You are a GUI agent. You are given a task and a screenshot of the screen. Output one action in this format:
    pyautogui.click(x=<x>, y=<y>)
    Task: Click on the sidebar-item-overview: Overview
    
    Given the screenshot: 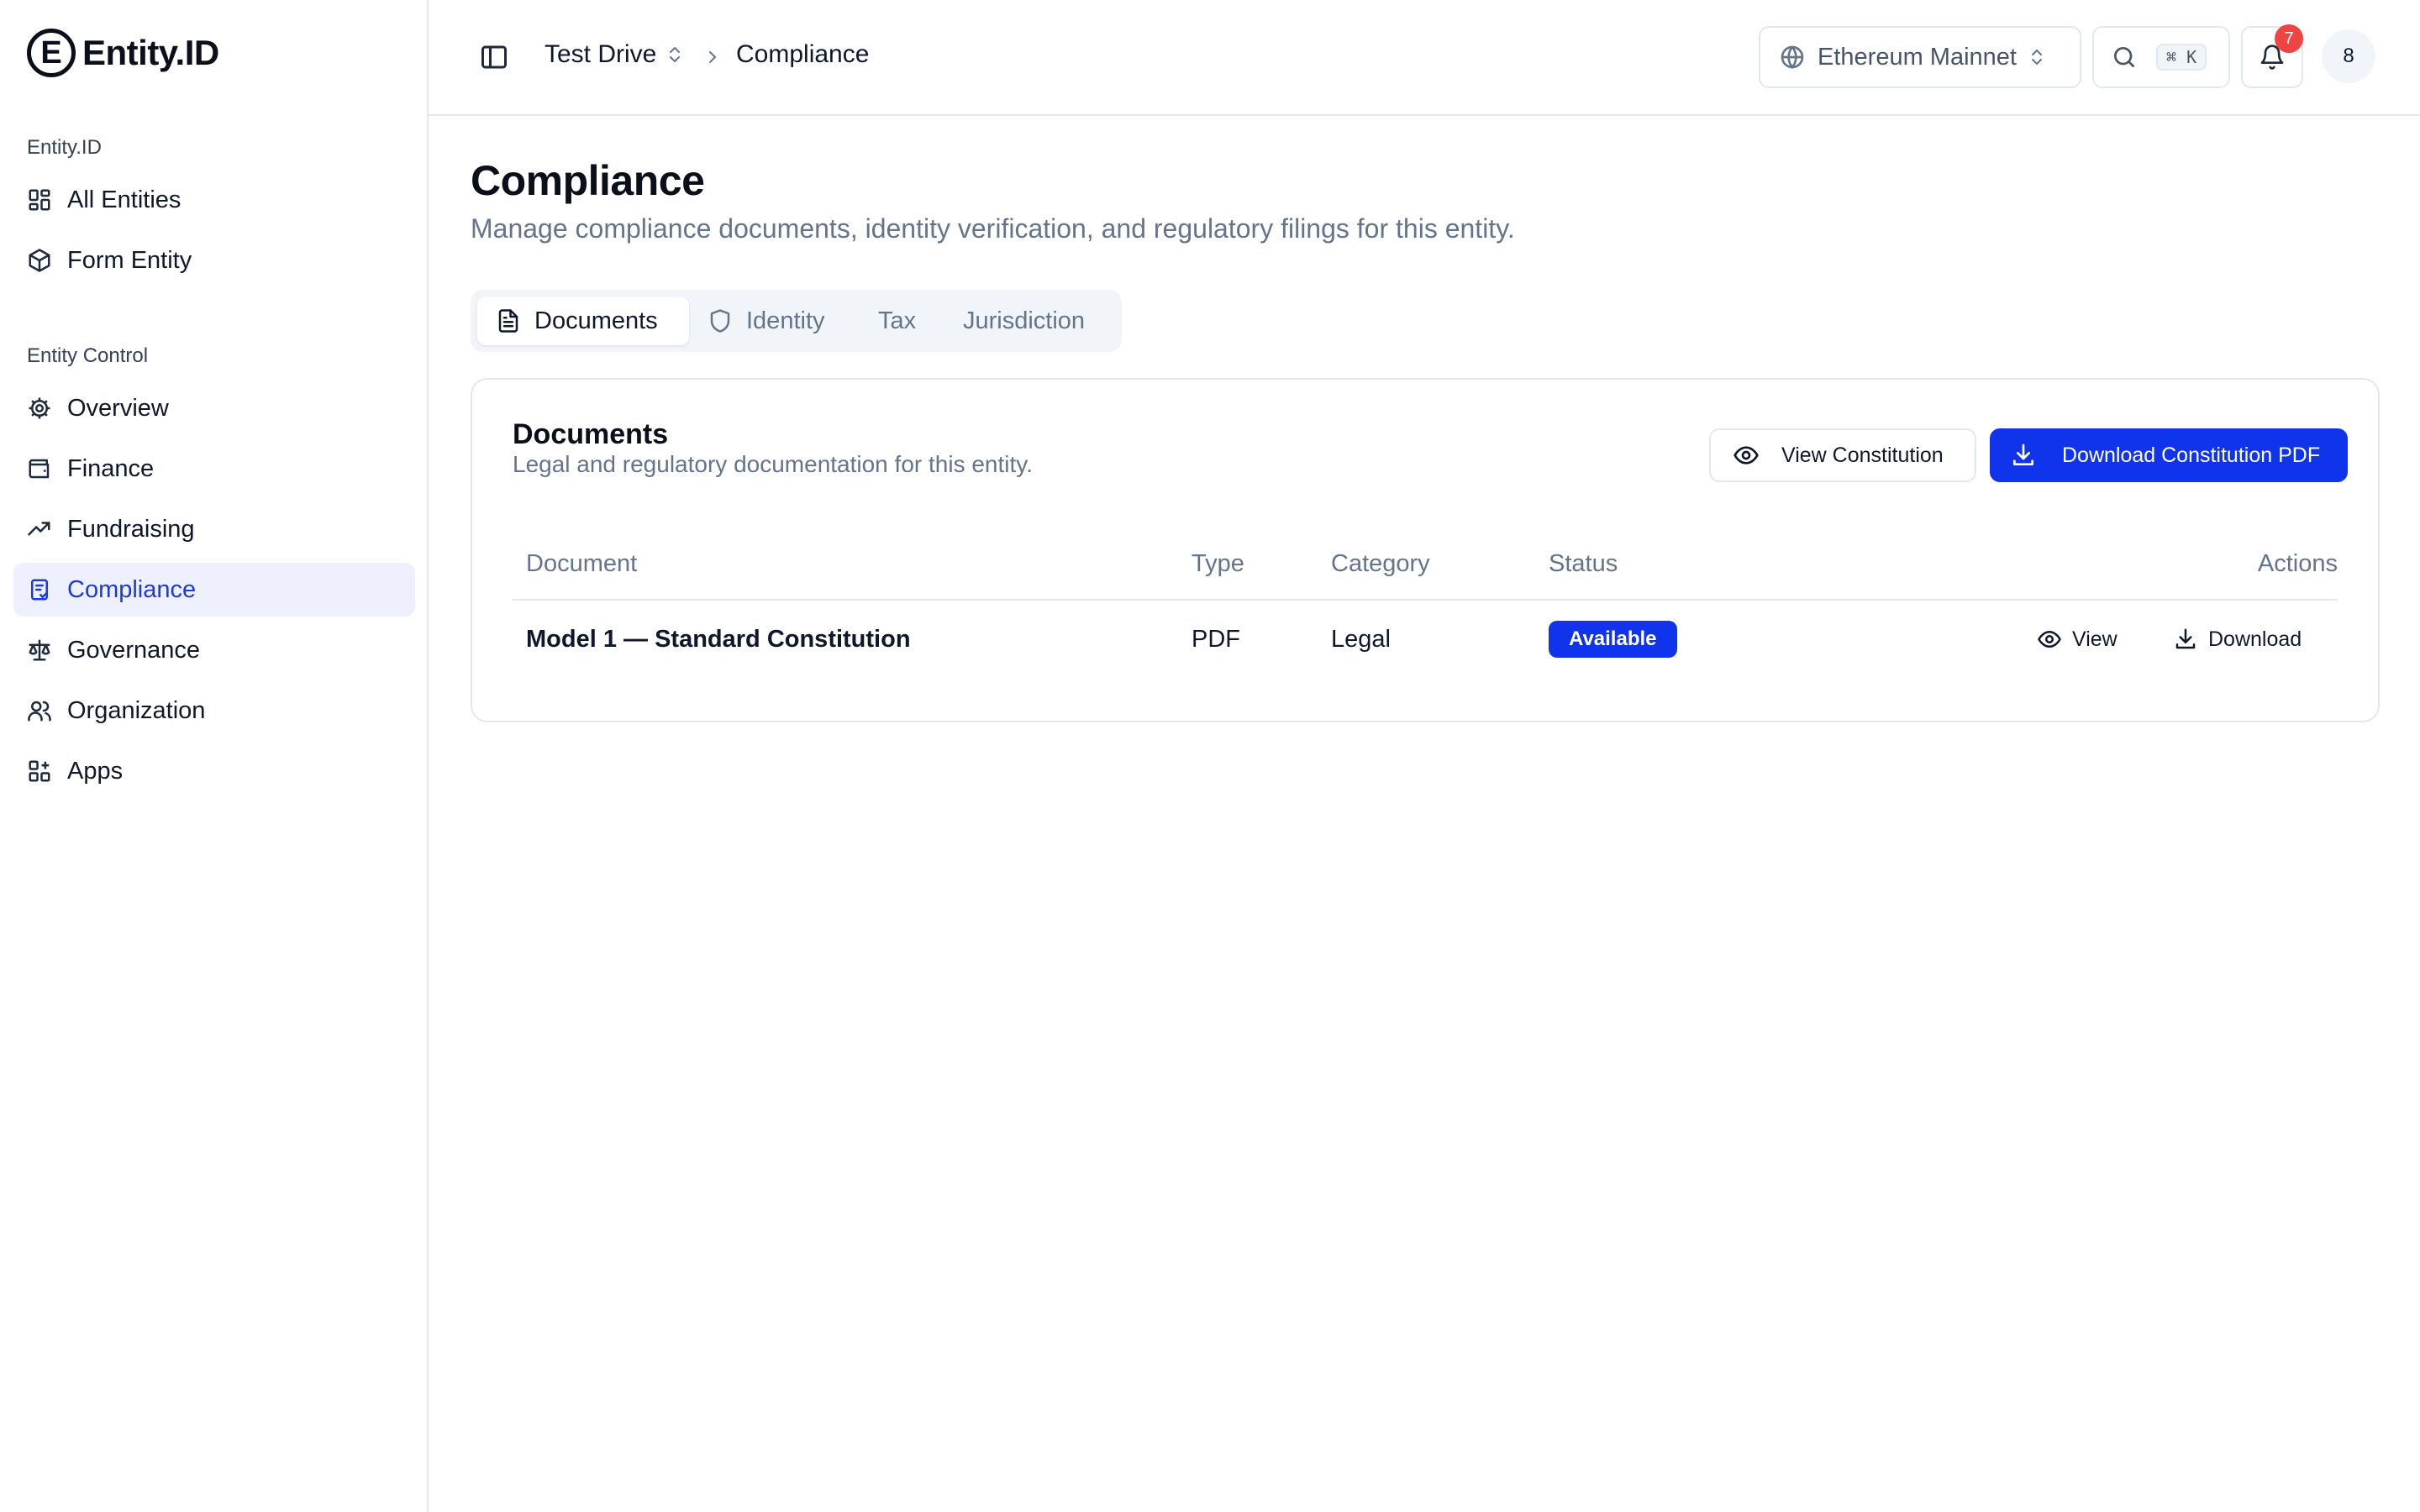 What is the action you would take?
    pyautogui.click(x=214, y=408)
    